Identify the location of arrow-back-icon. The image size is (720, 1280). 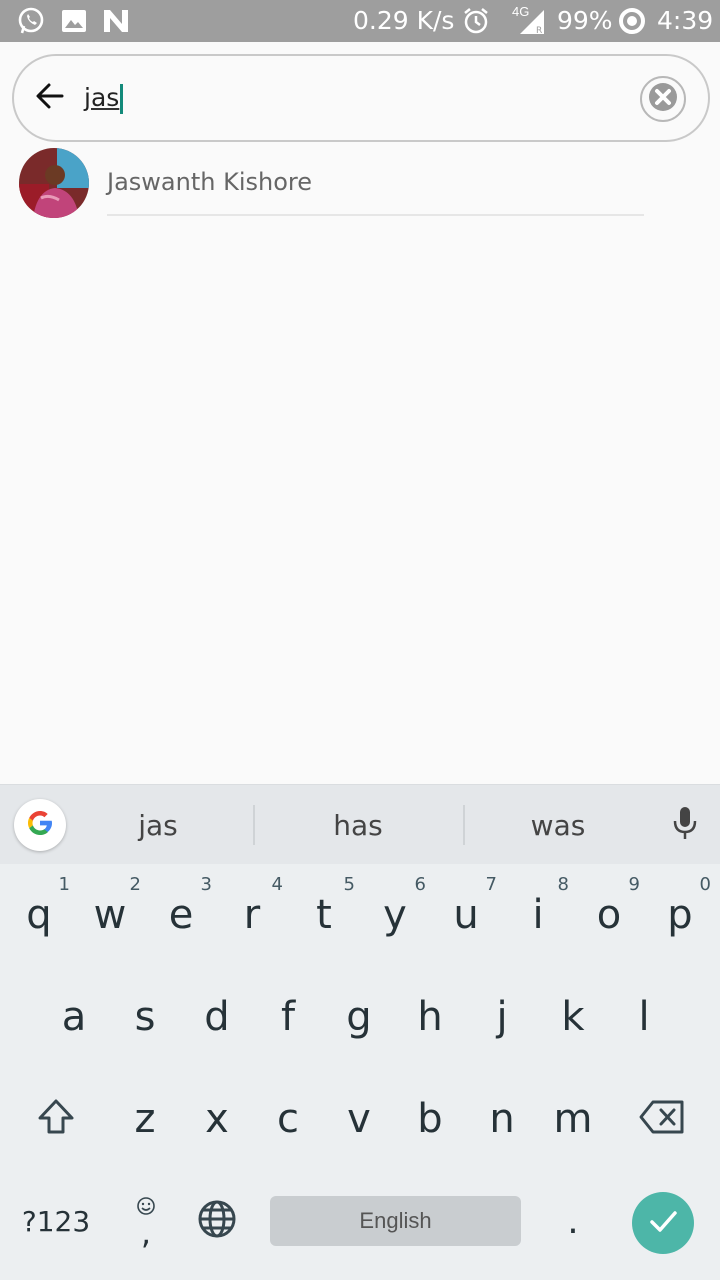
(50, 98).